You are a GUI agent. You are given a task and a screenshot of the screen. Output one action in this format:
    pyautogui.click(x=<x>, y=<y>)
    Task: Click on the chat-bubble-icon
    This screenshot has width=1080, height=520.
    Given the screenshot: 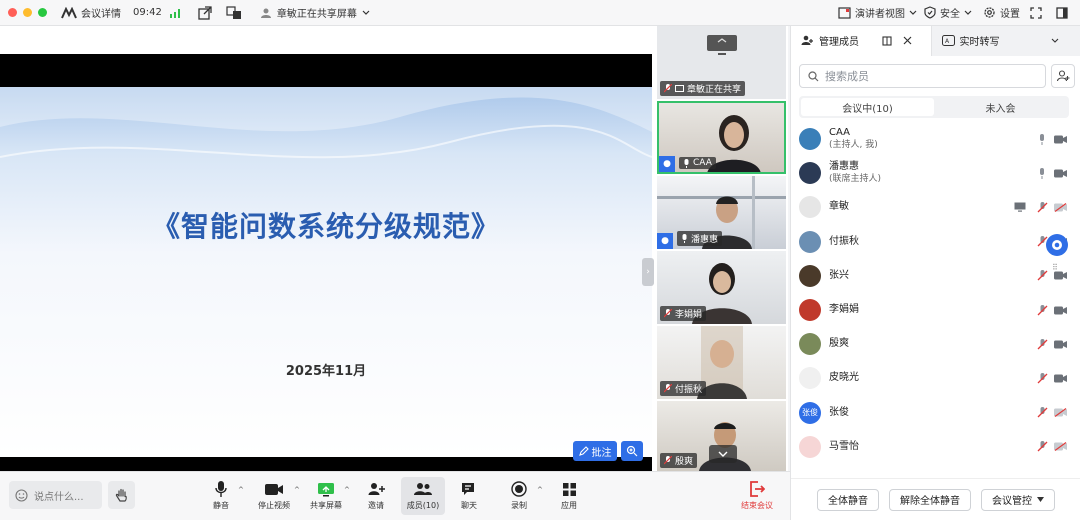 What is the action you would take?
    pyautogui.click(x=1057, y=245)
    